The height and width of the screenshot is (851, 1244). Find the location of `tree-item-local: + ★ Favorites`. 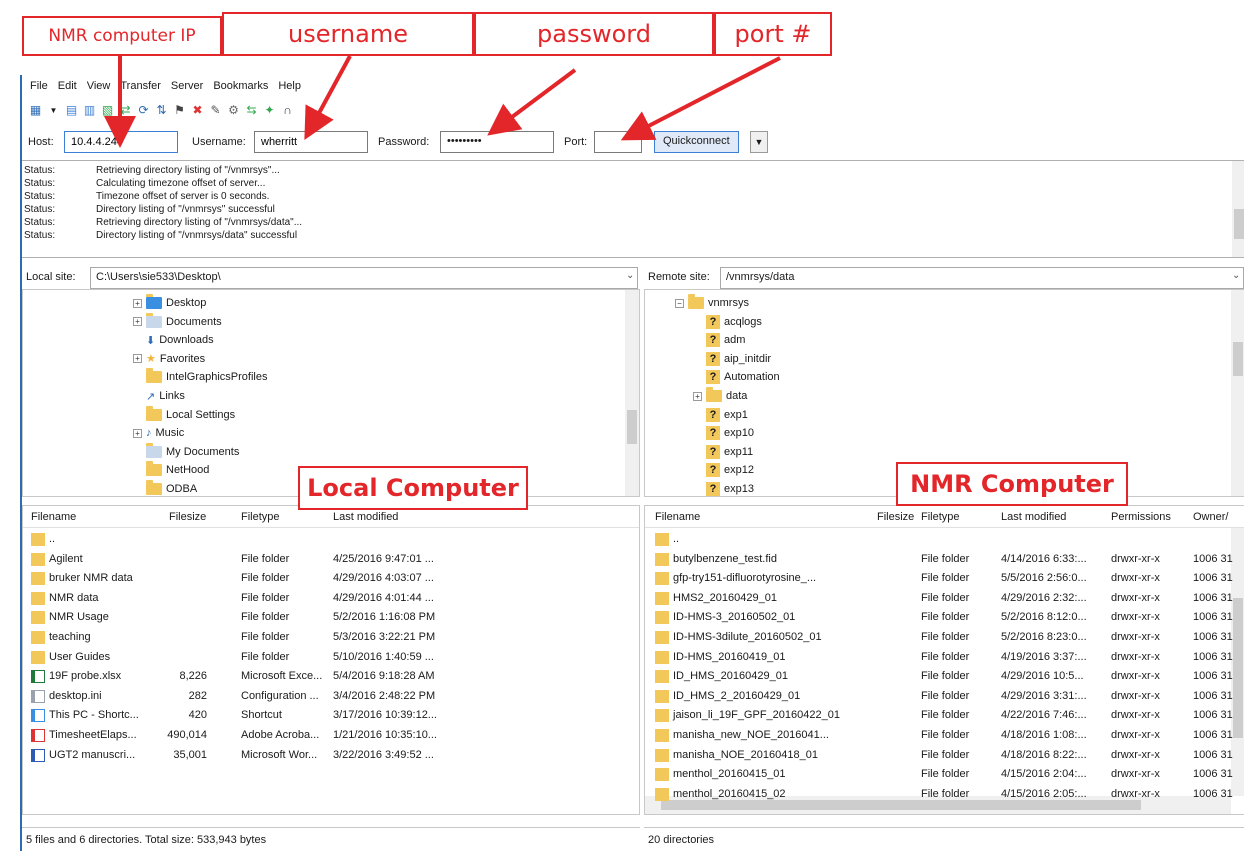

tree-item-local: + ★ Favorites is located at coordinates (169, 359).